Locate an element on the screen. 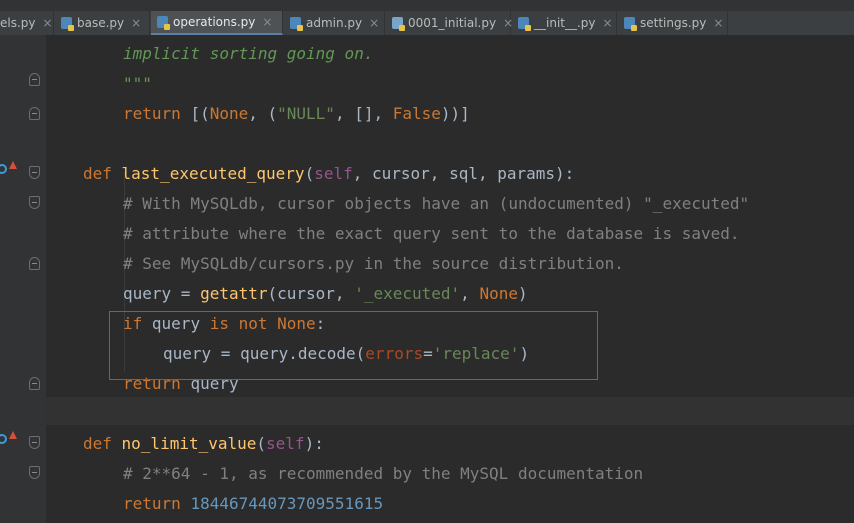  code-line: """ is located at coordinates (137, 84).